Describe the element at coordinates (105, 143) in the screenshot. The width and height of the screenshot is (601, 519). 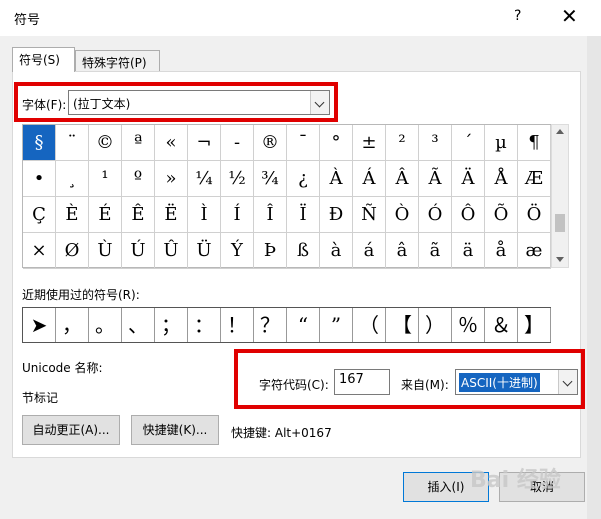
I see `symbol-cell: ©` at that location.